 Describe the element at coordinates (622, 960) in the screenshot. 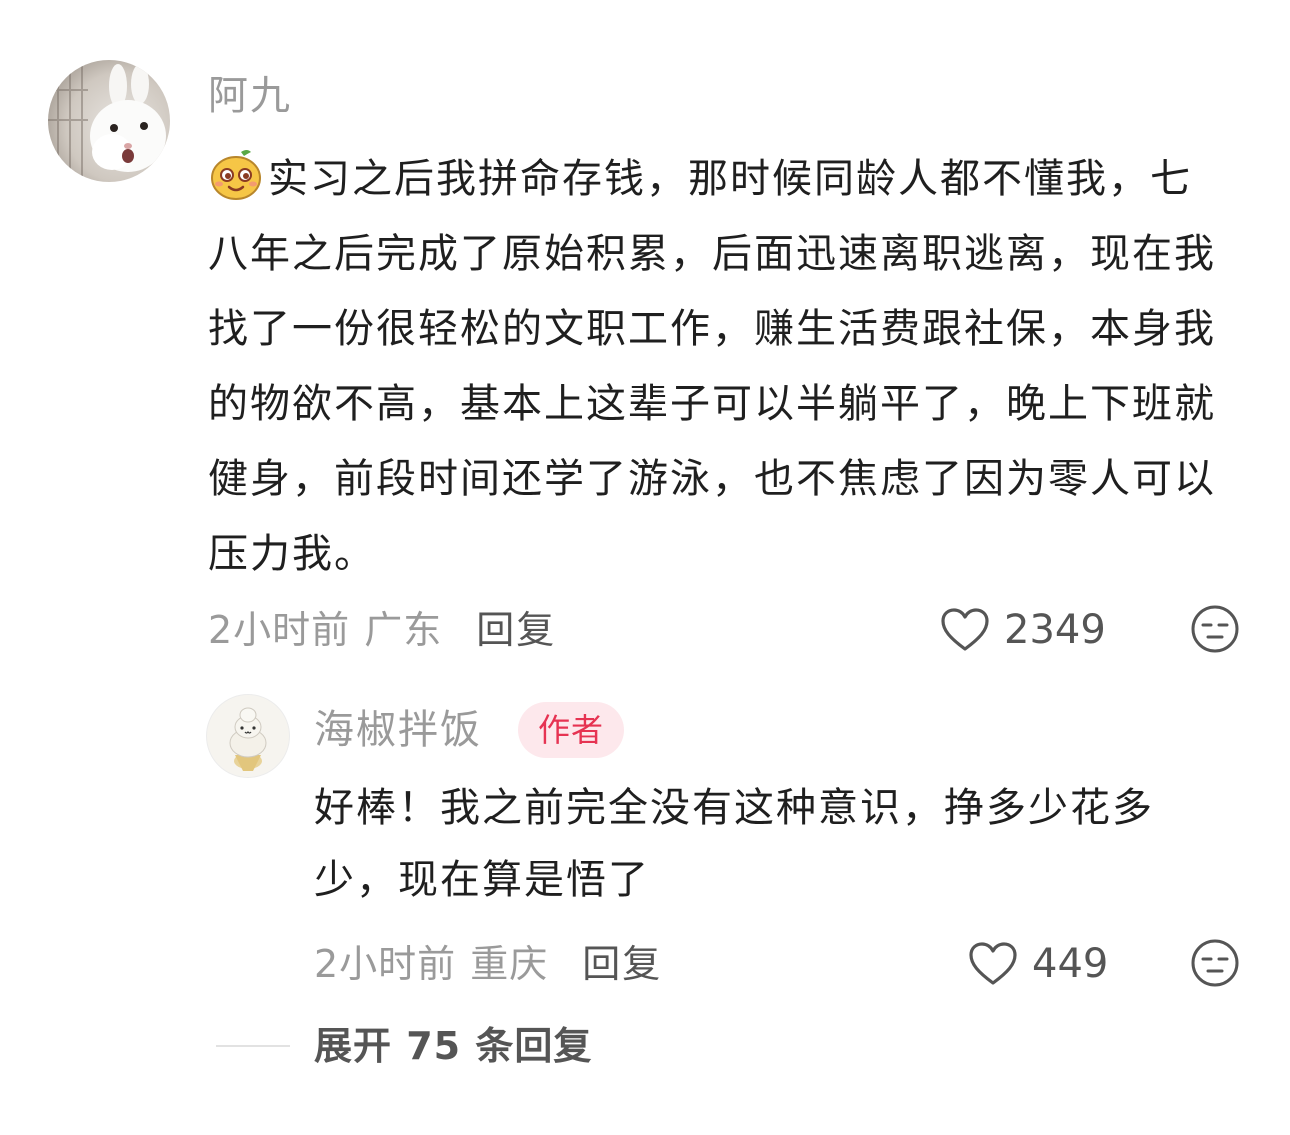

I see `reply-reply-button: 回复` at that location.